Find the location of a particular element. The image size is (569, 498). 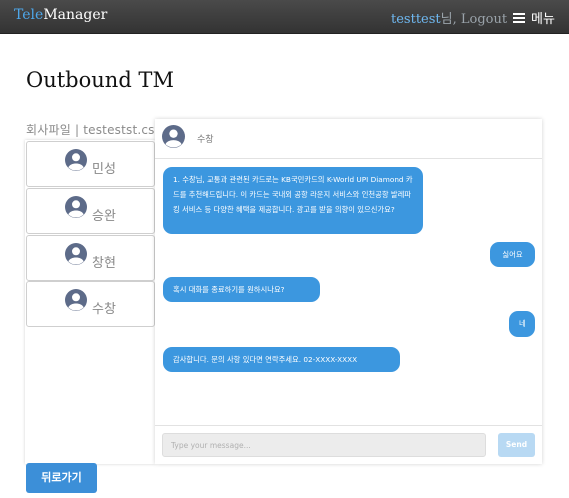

hamburger-icon is located at coordinates (519, 18).